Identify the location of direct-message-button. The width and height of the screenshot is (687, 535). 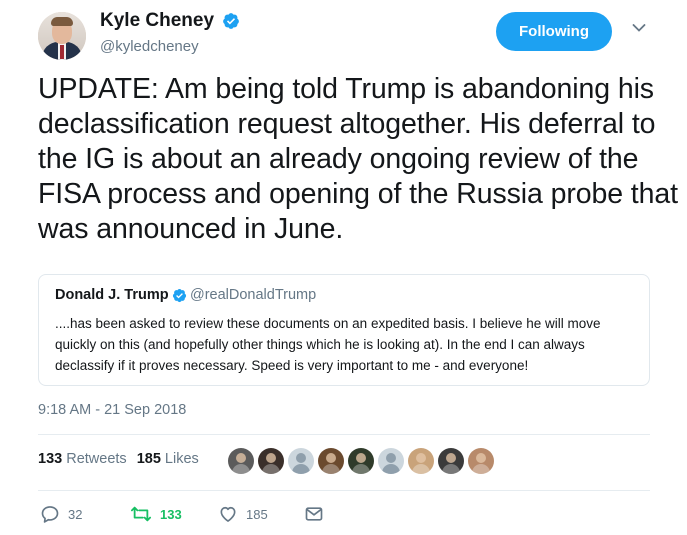
(314, 514).